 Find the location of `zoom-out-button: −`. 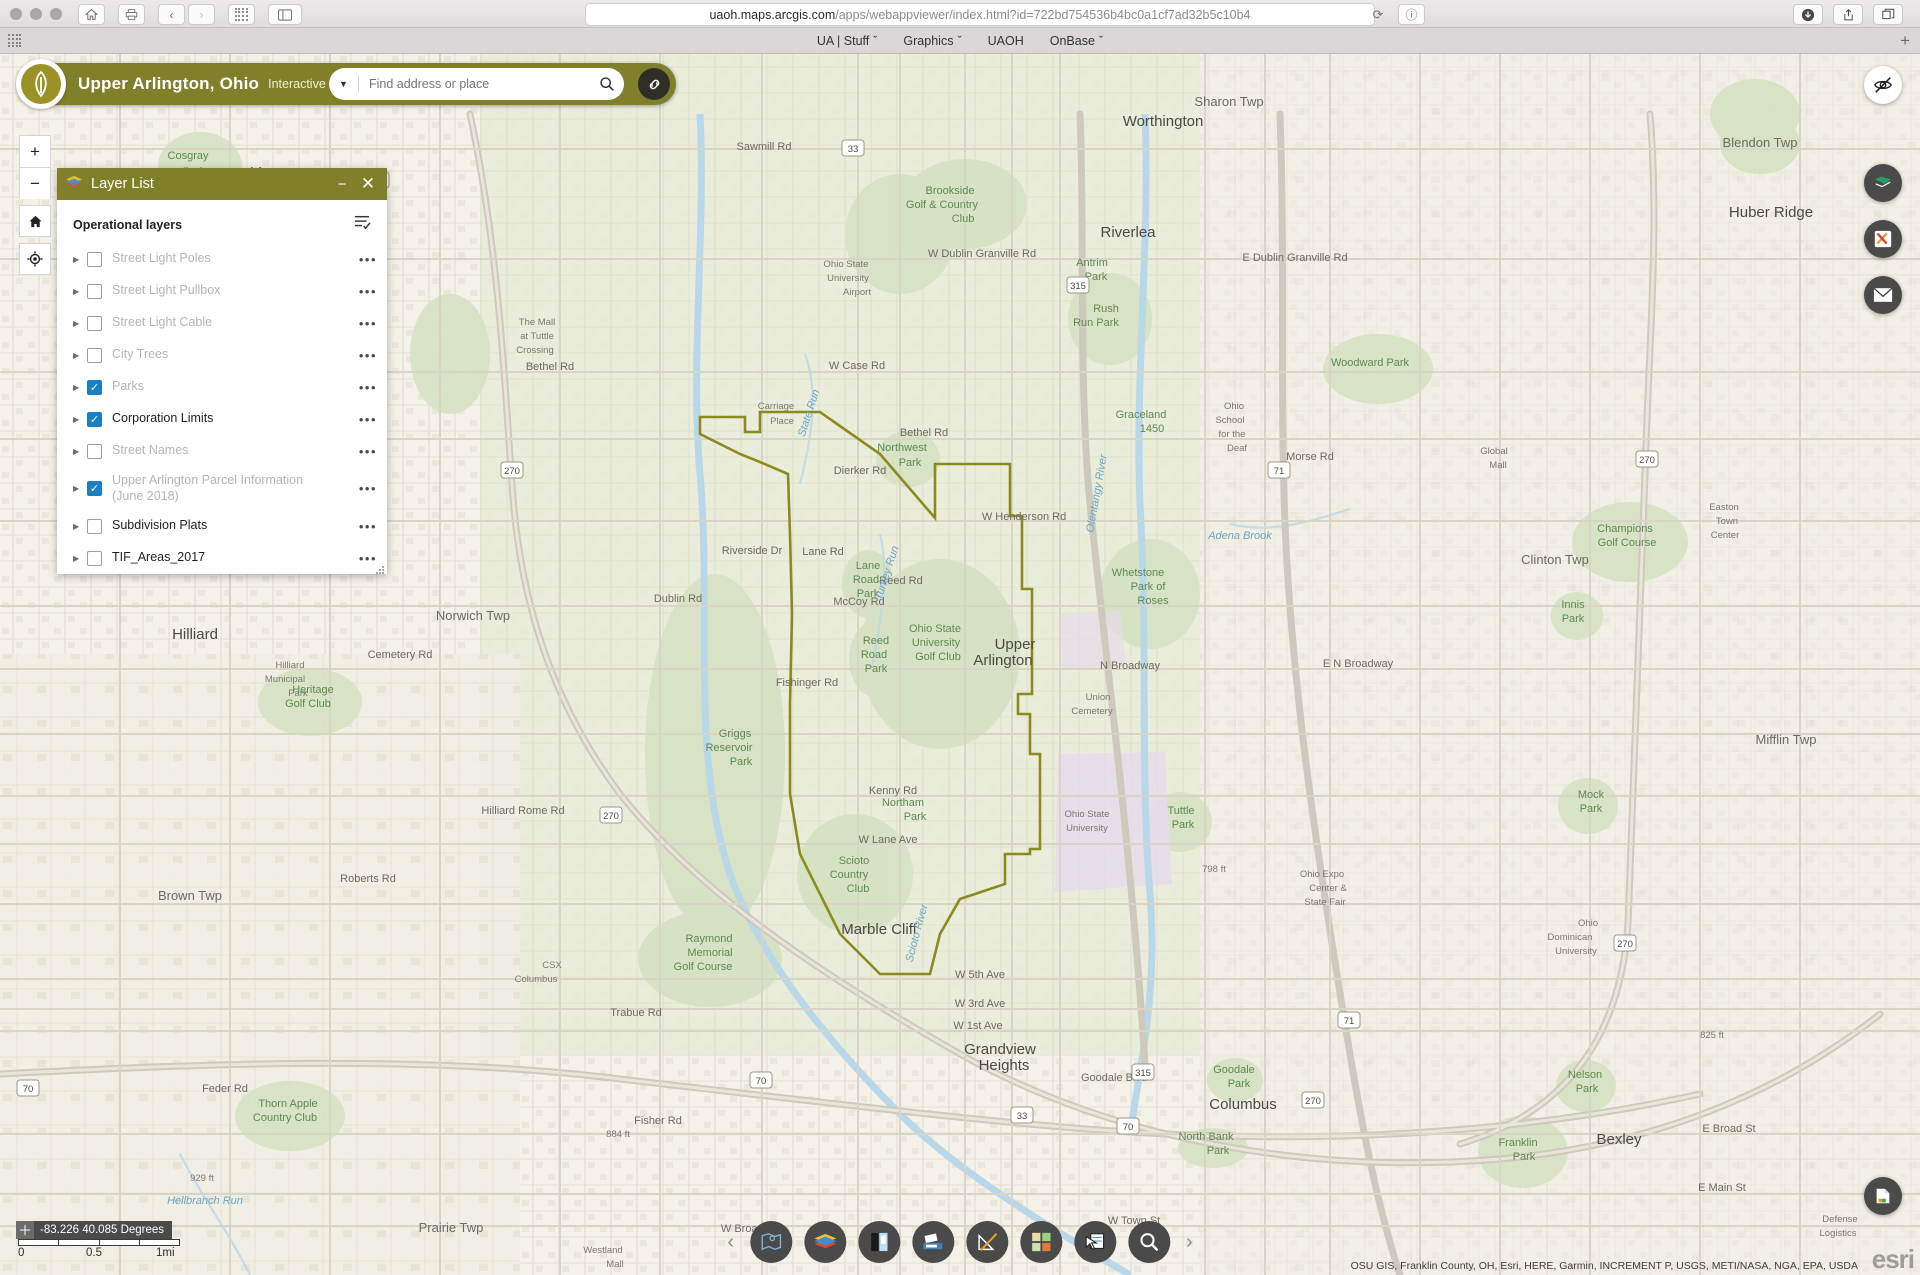

zoom-out-button: − is located at coordinates (35, 183).